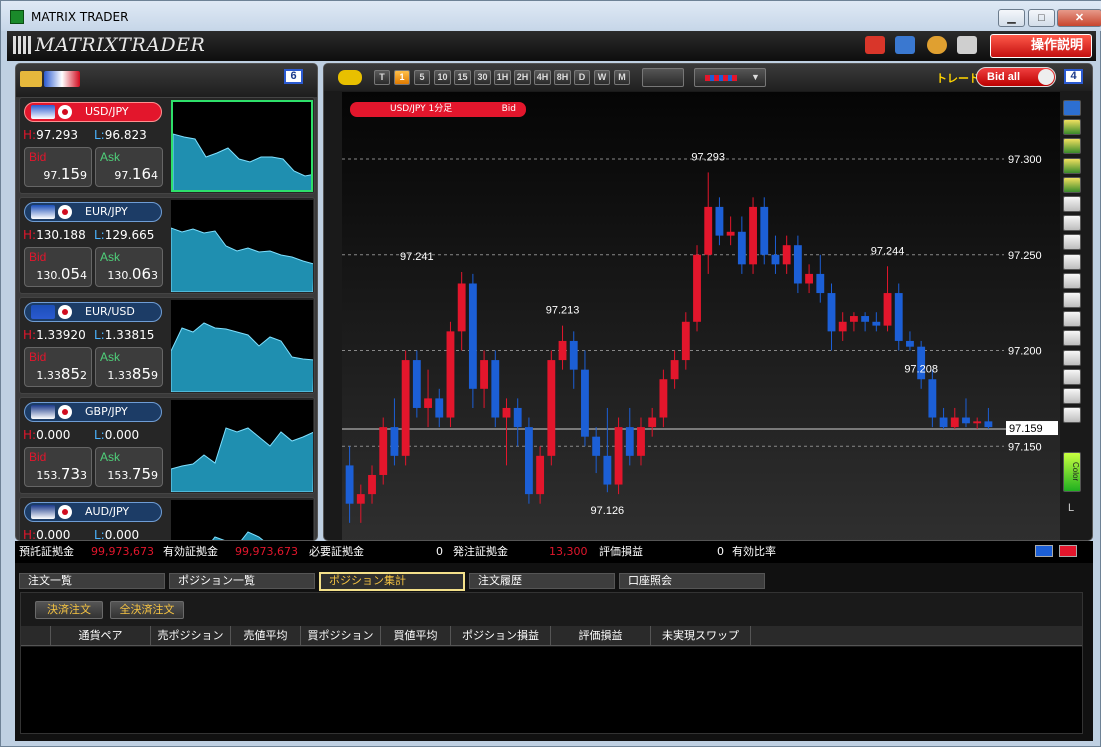  Describe the element at coordinates (501, 636) in the screenshot. I see `column-header: ポジション損益` at that location.